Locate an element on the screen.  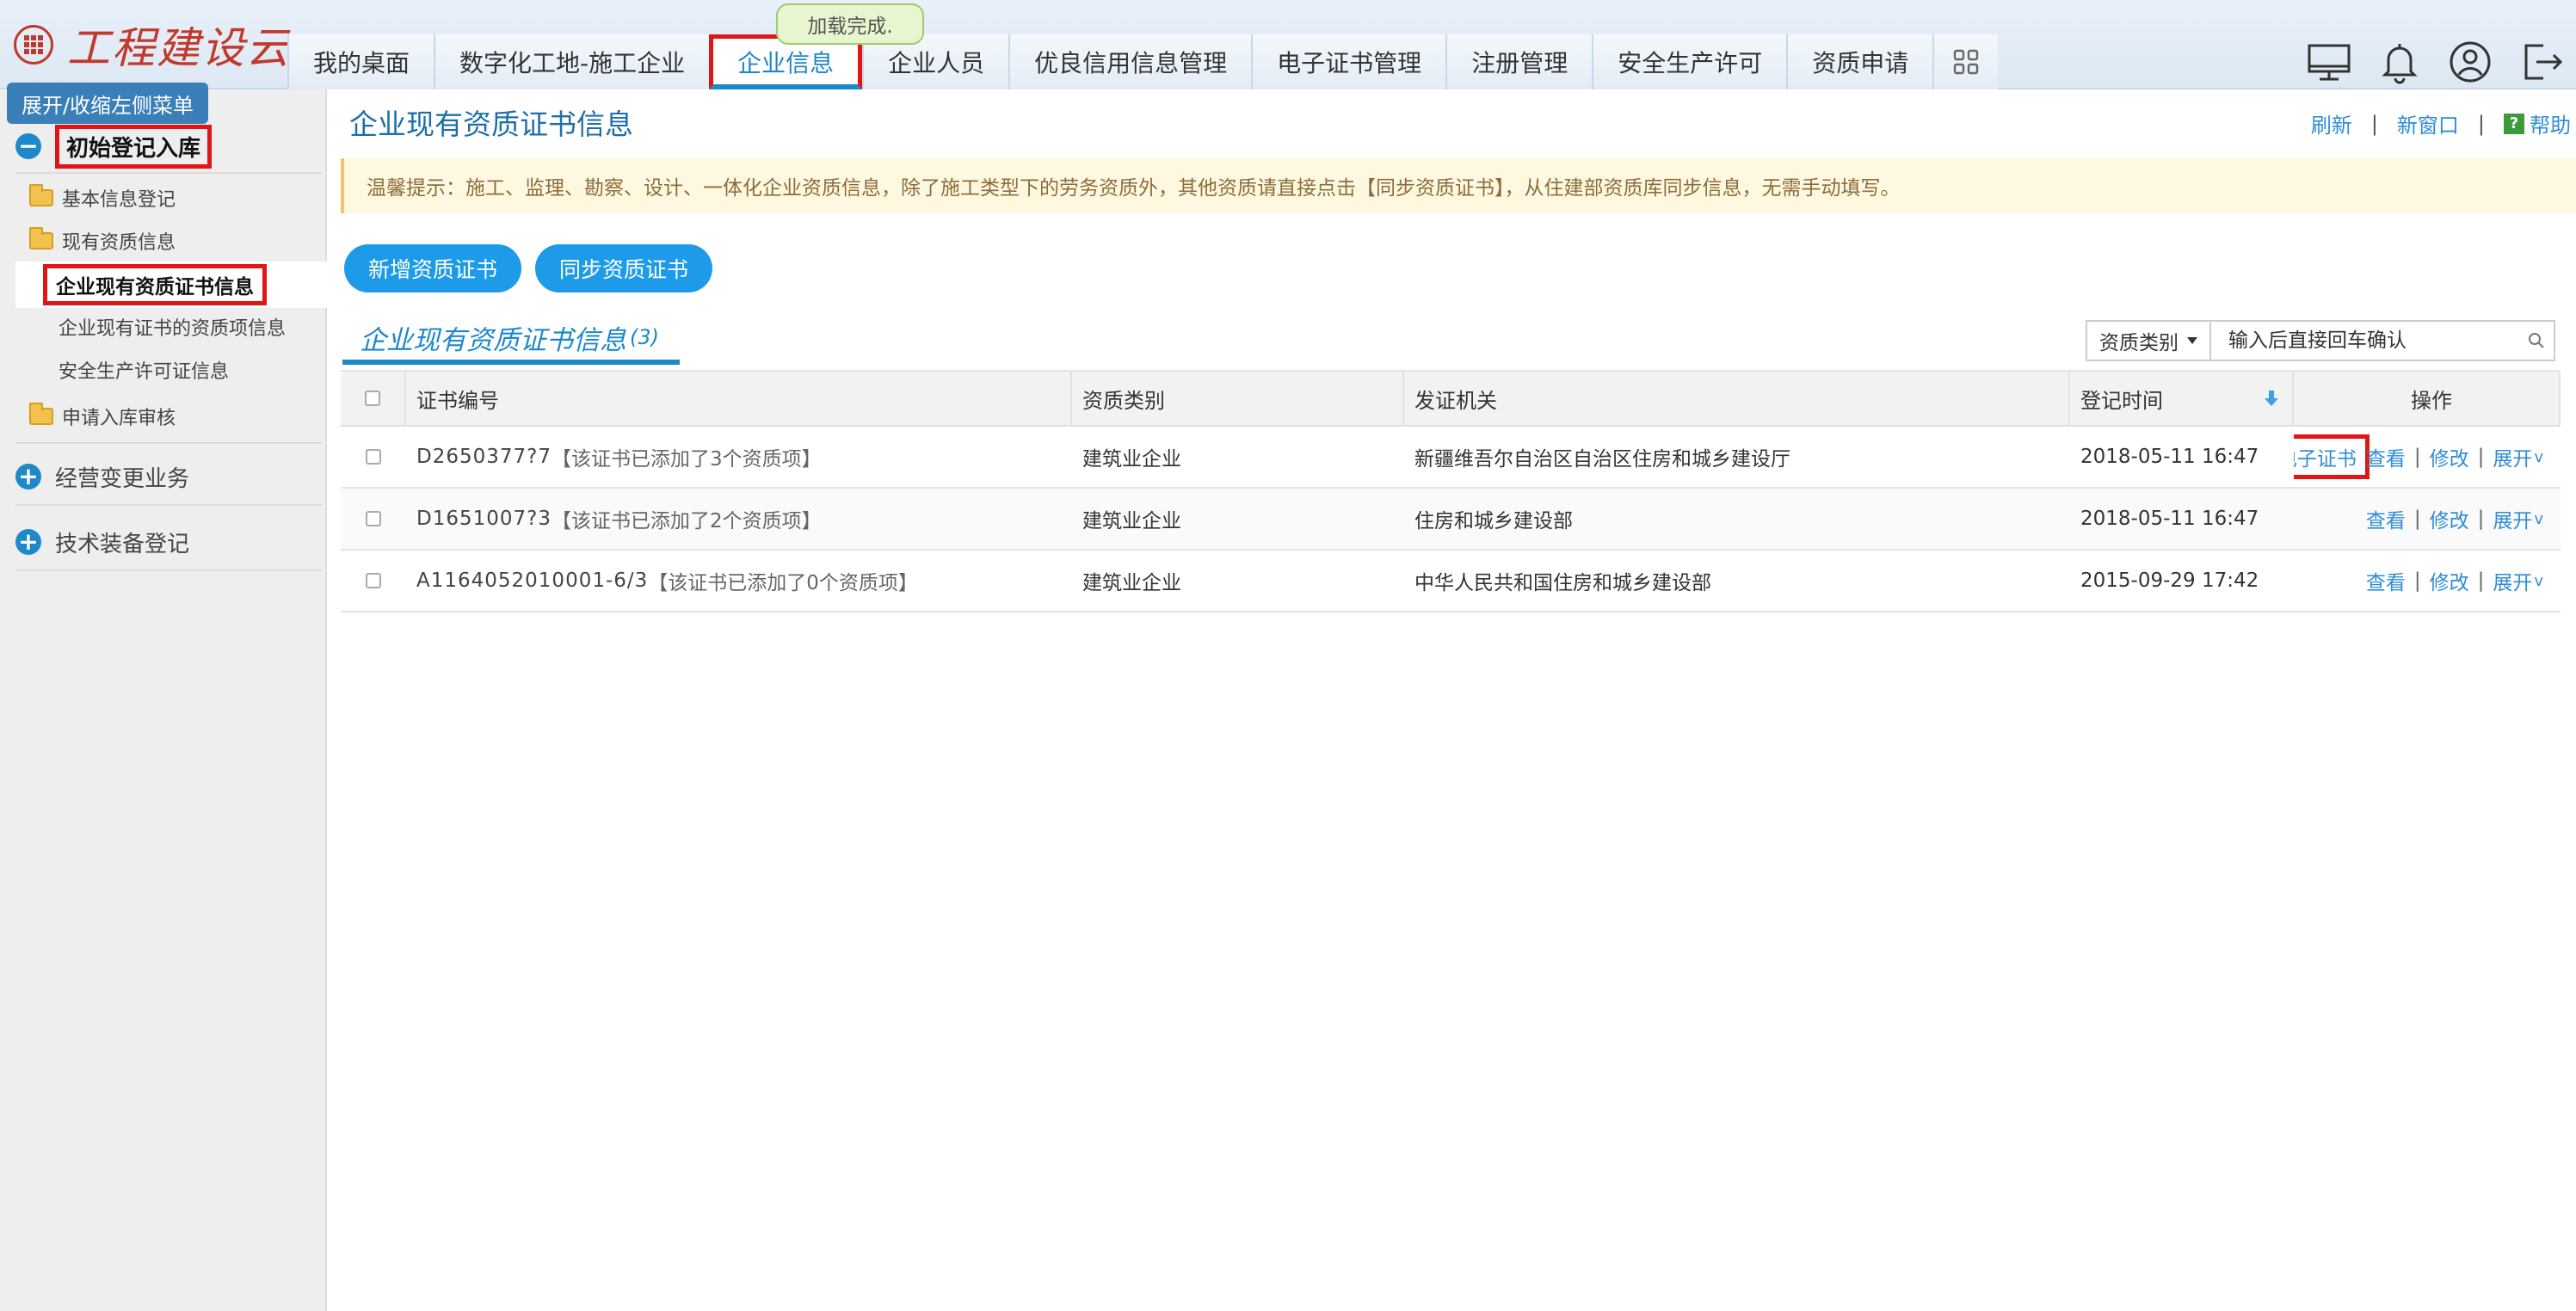
logo: 工程建设云 is located at coordinates (152, 45).